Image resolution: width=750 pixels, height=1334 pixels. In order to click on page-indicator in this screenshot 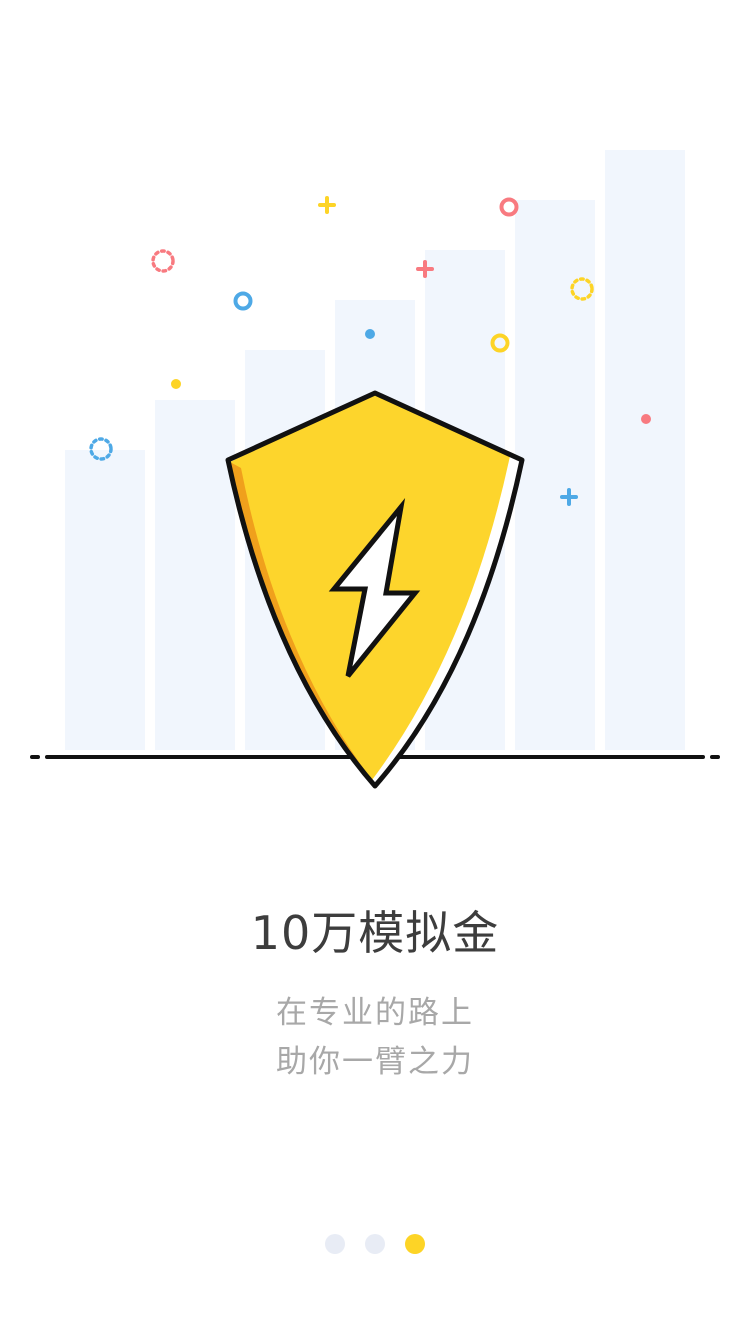, I will do `click(375, 1244)`.